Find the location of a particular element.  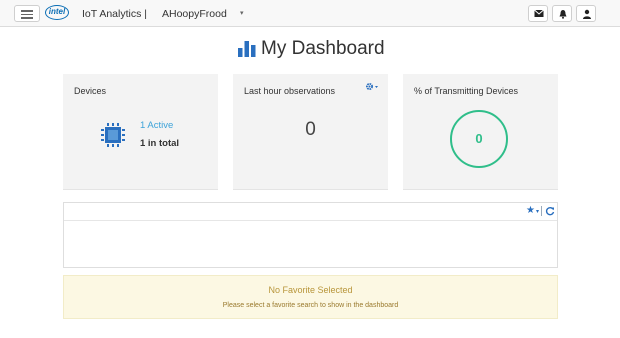

menu-icon is located at coordinates (27, 11).